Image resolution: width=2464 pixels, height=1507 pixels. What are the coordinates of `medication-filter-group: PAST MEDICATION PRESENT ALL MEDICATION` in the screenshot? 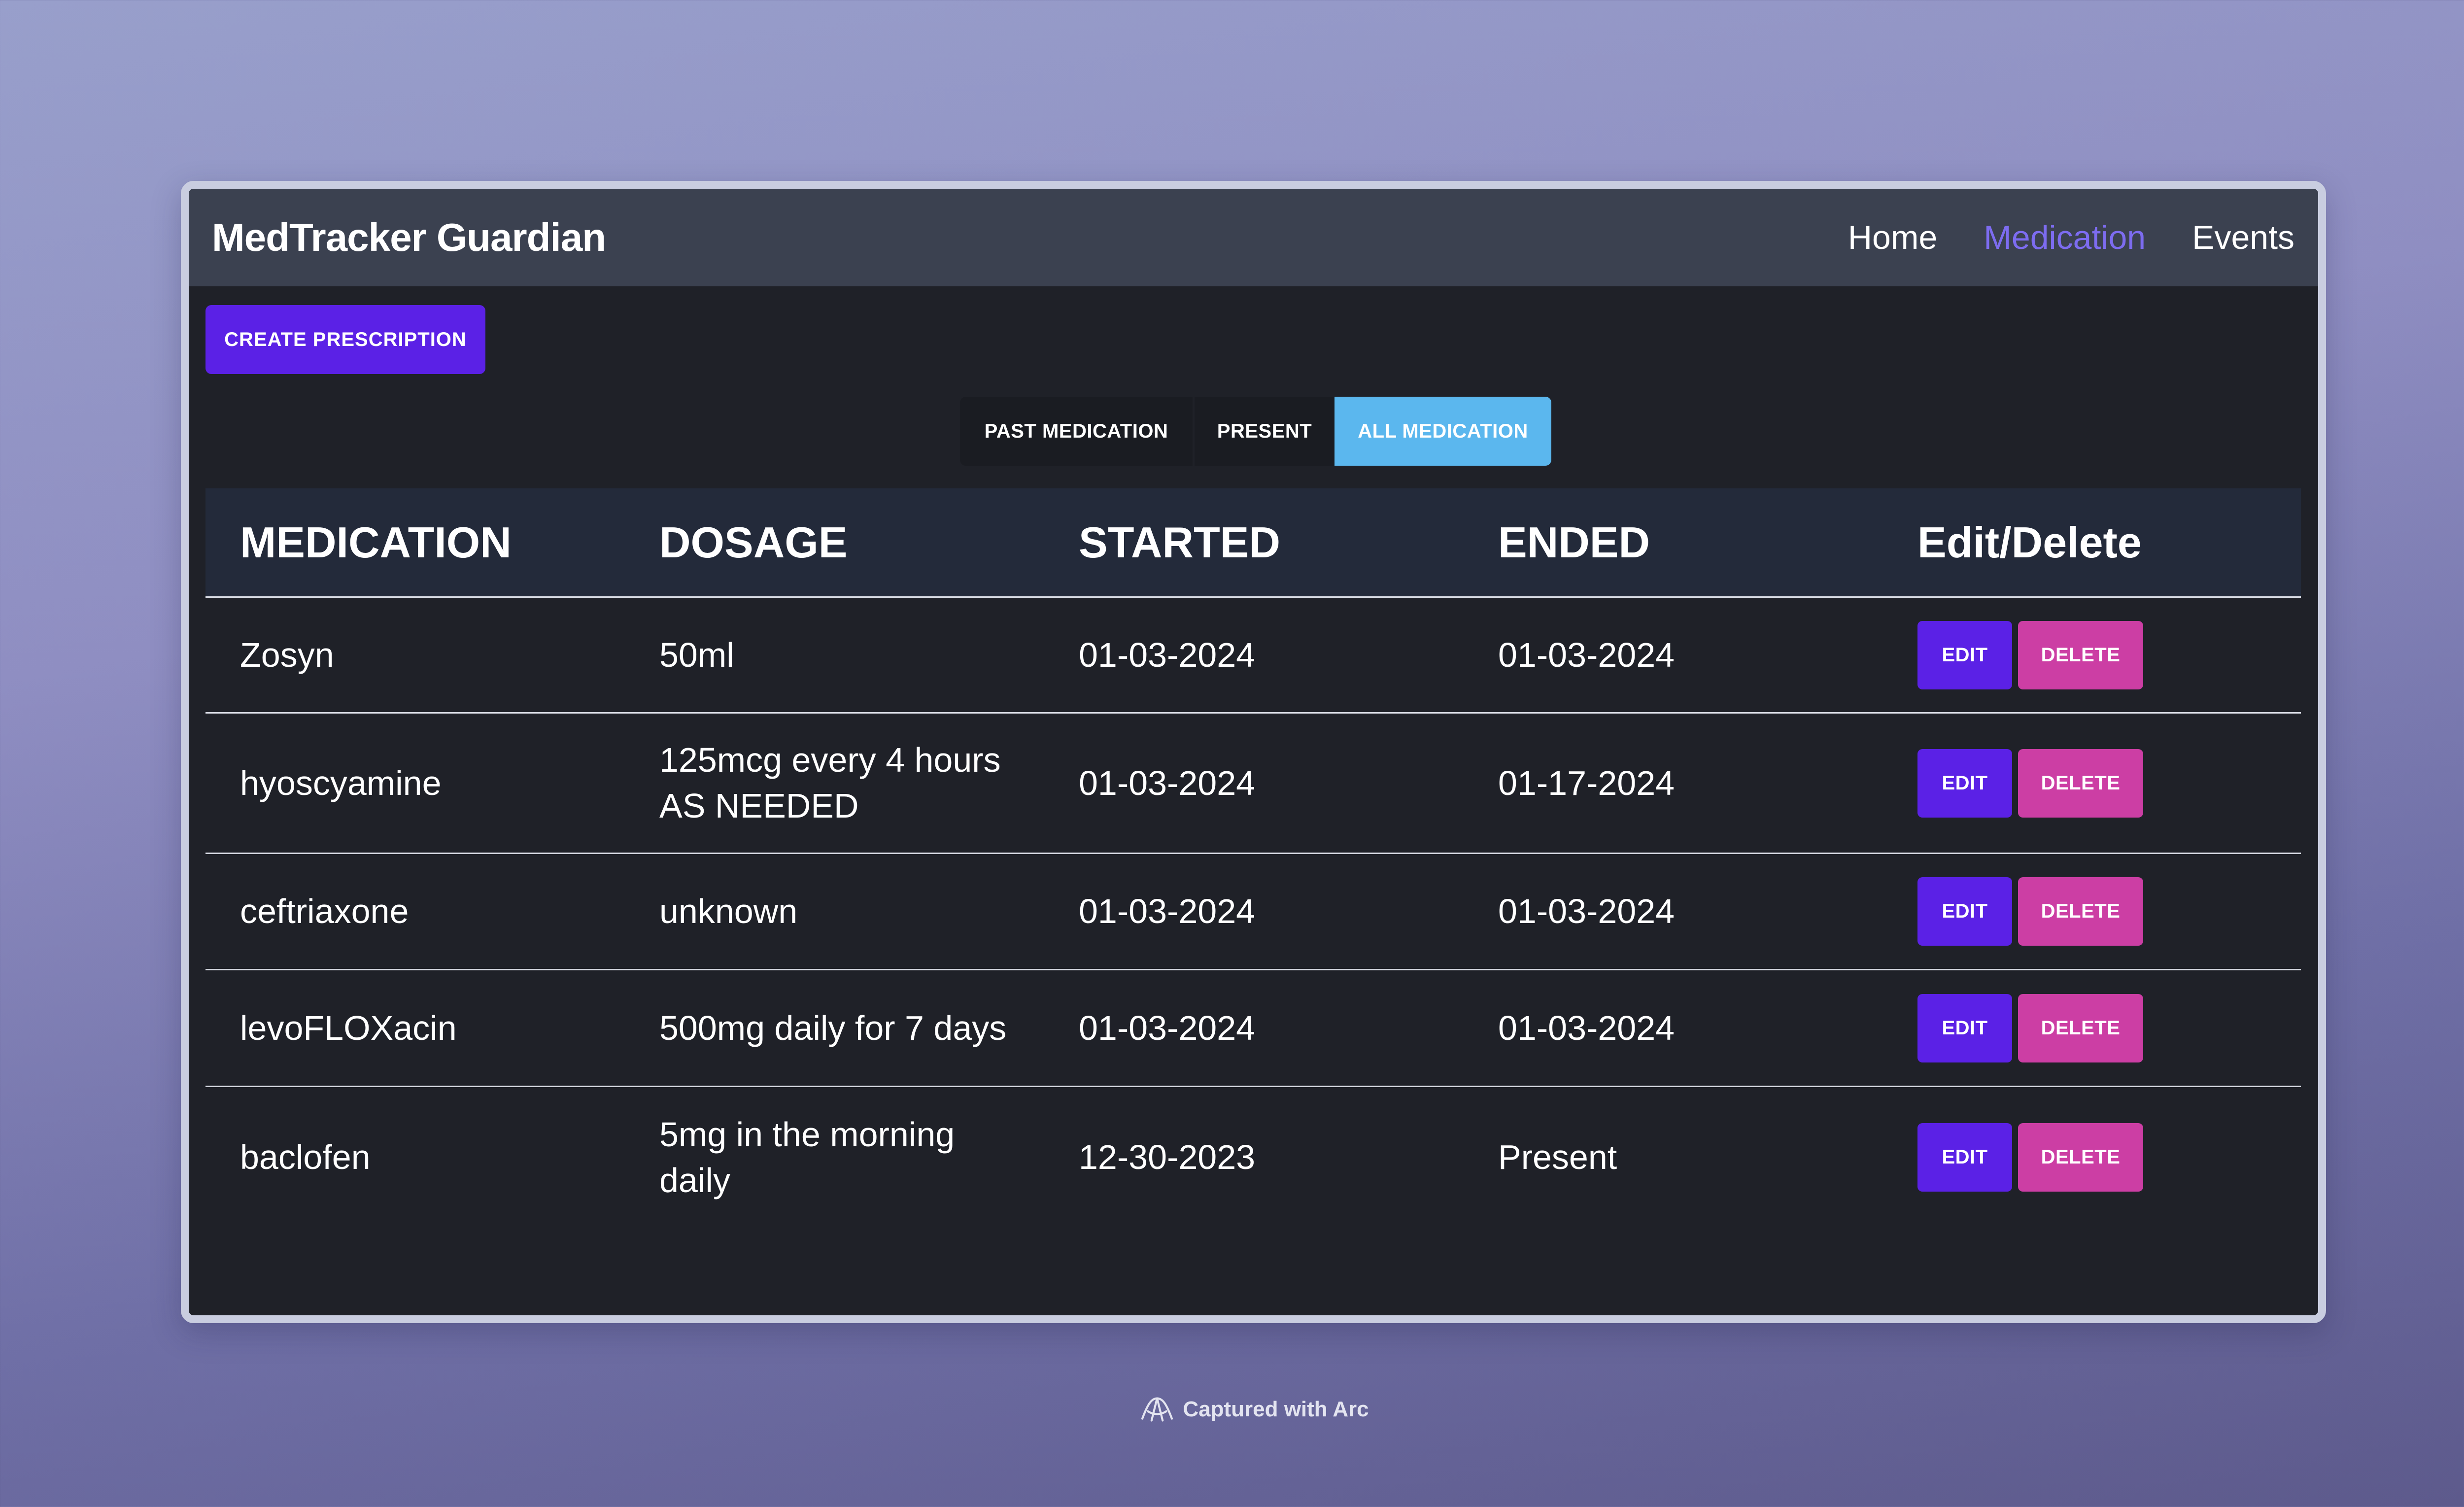 It's located at (1255, 431).